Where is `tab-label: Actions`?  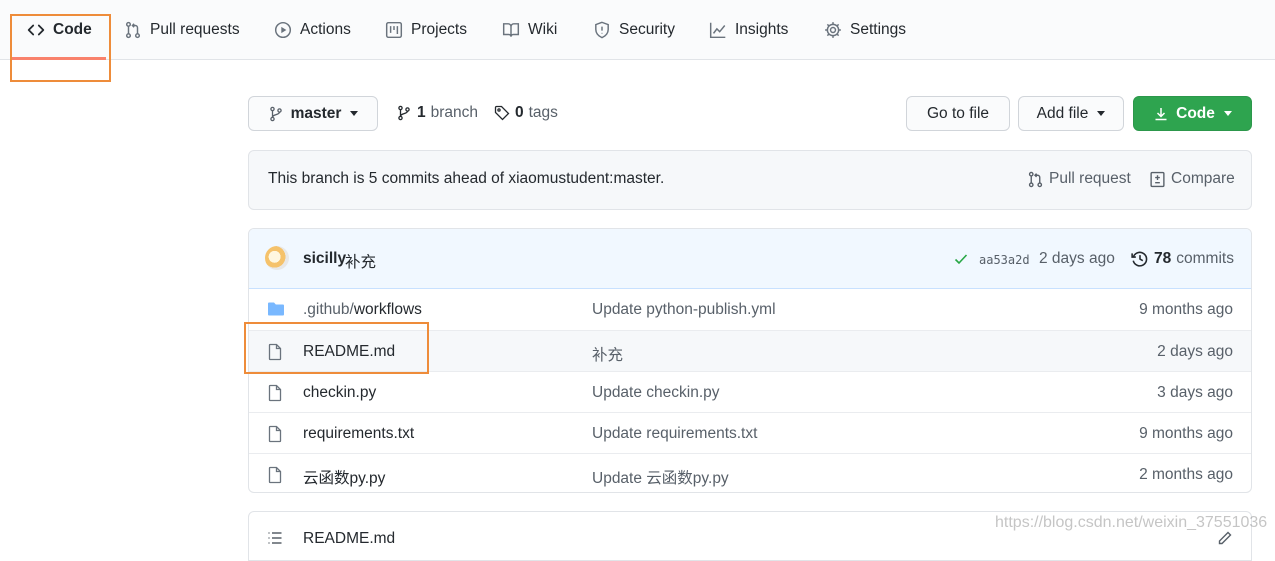 tab-label: Actions is located at coordinates (325, 29).